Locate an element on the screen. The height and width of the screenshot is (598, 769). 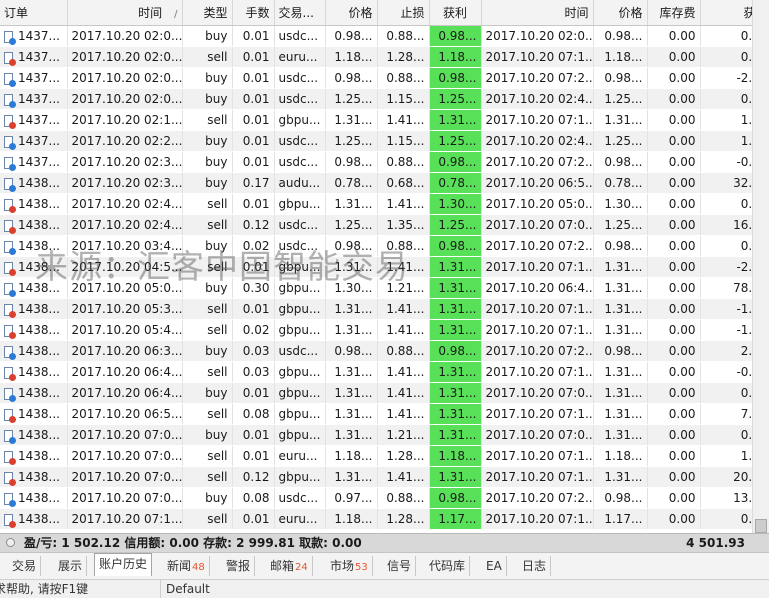
tab-4: 新闻48 is located at coordinates (186, 566).